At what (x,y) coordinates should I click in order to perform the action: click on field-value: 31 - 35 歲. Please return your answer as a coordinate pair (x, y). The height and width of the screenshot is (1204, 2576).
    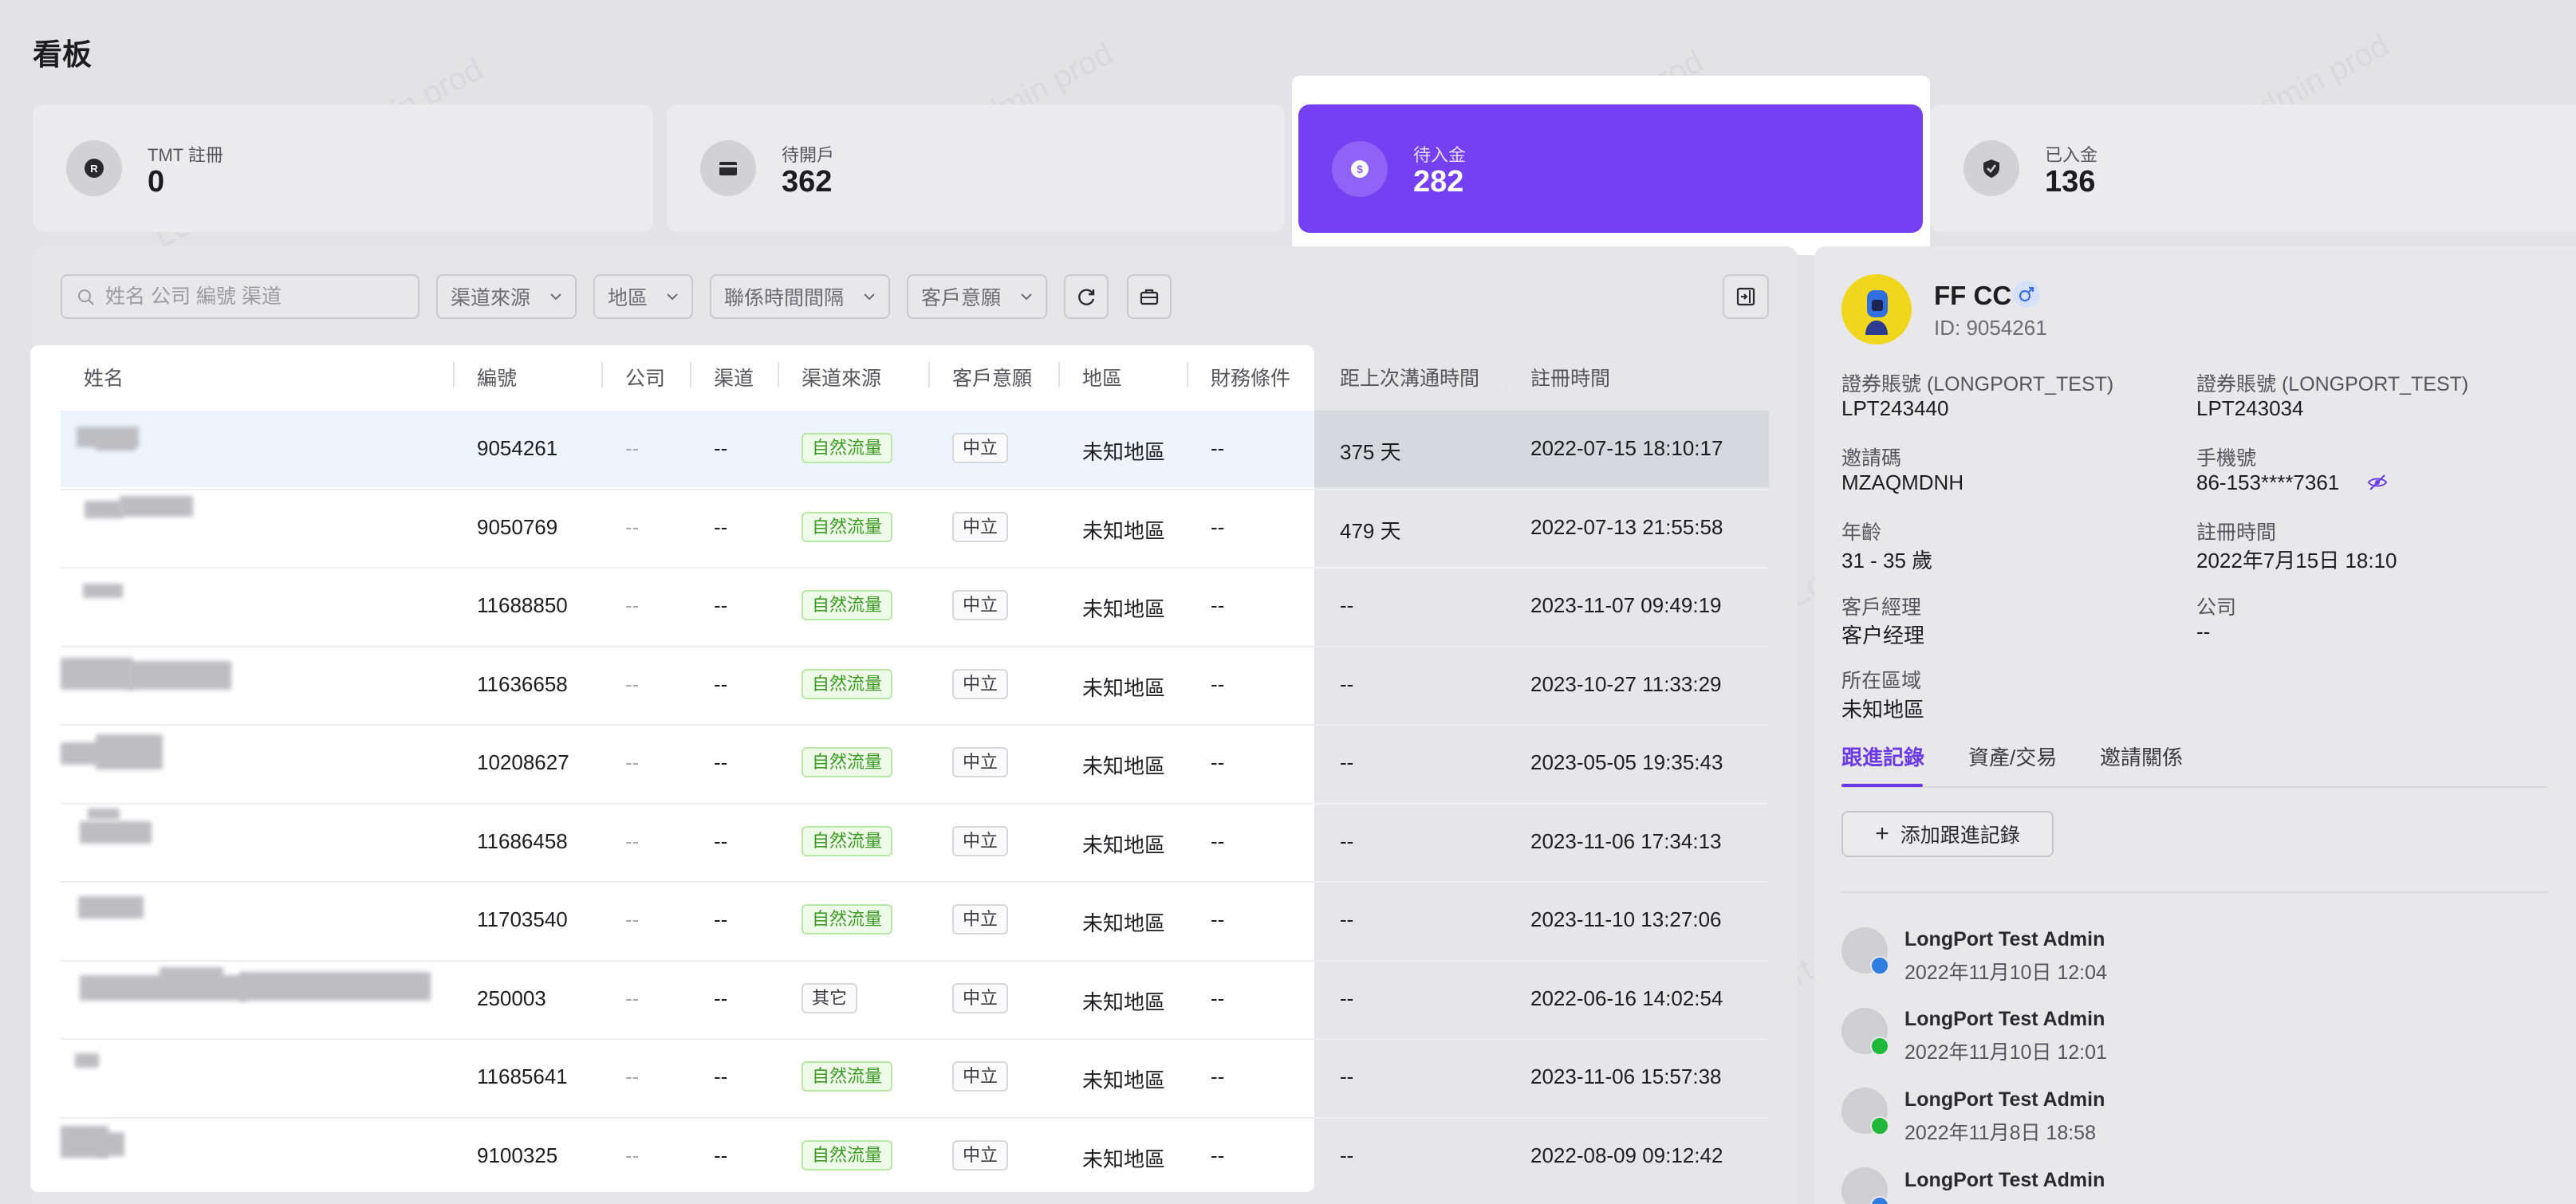
    Looking at the image, I should click on (1887, 560).